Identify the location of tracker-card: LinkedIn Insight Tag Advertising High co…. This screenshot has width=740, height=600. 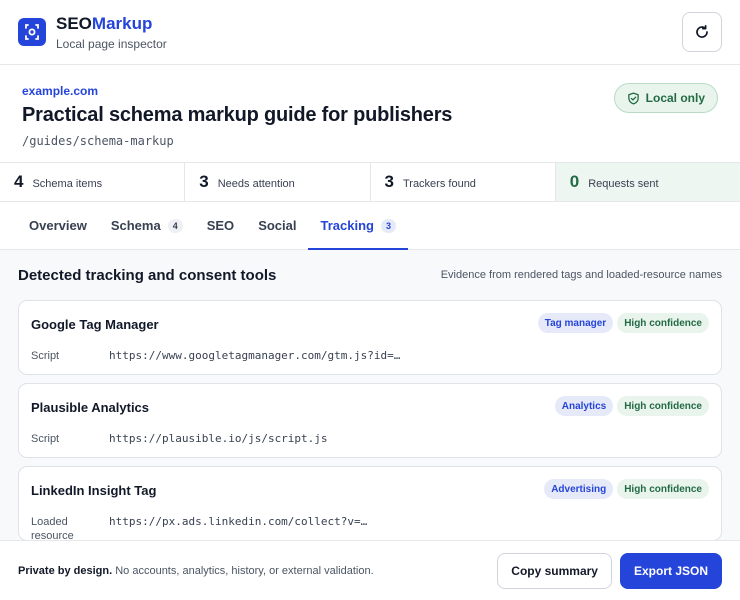
(370, 503).